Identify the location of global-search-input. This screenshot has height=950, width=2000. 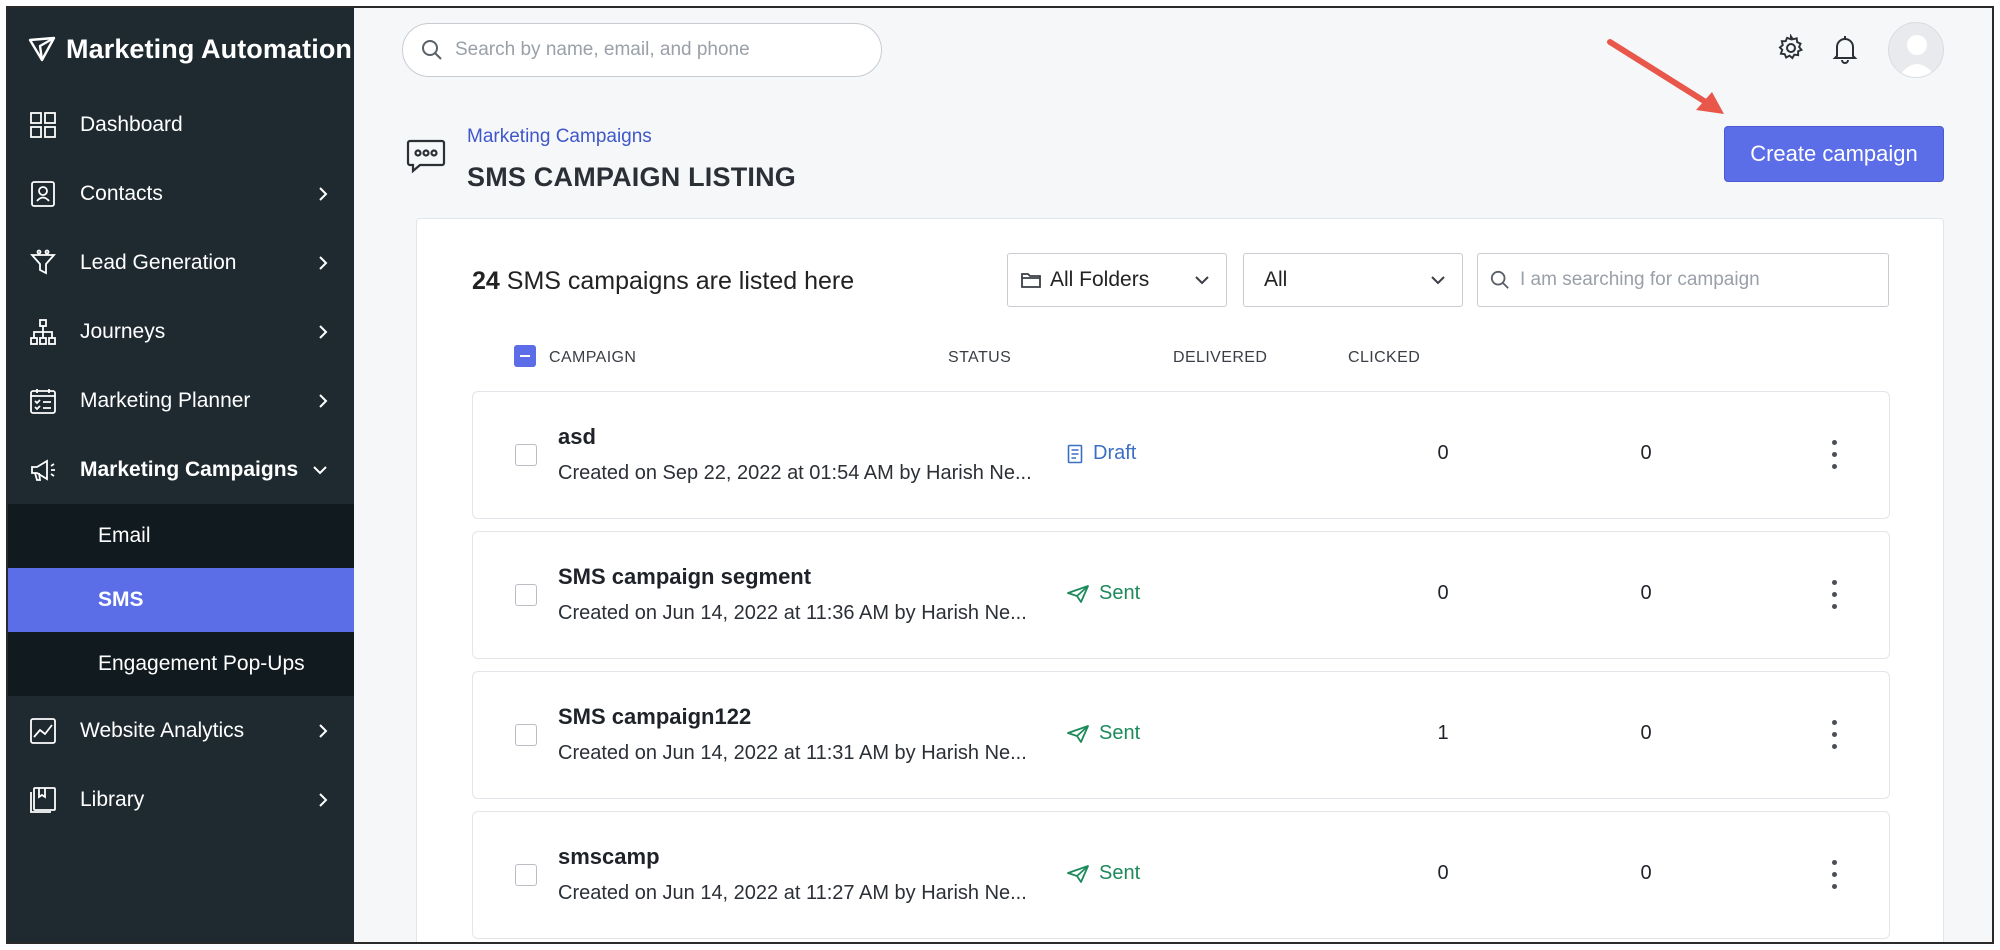
(655, 50).